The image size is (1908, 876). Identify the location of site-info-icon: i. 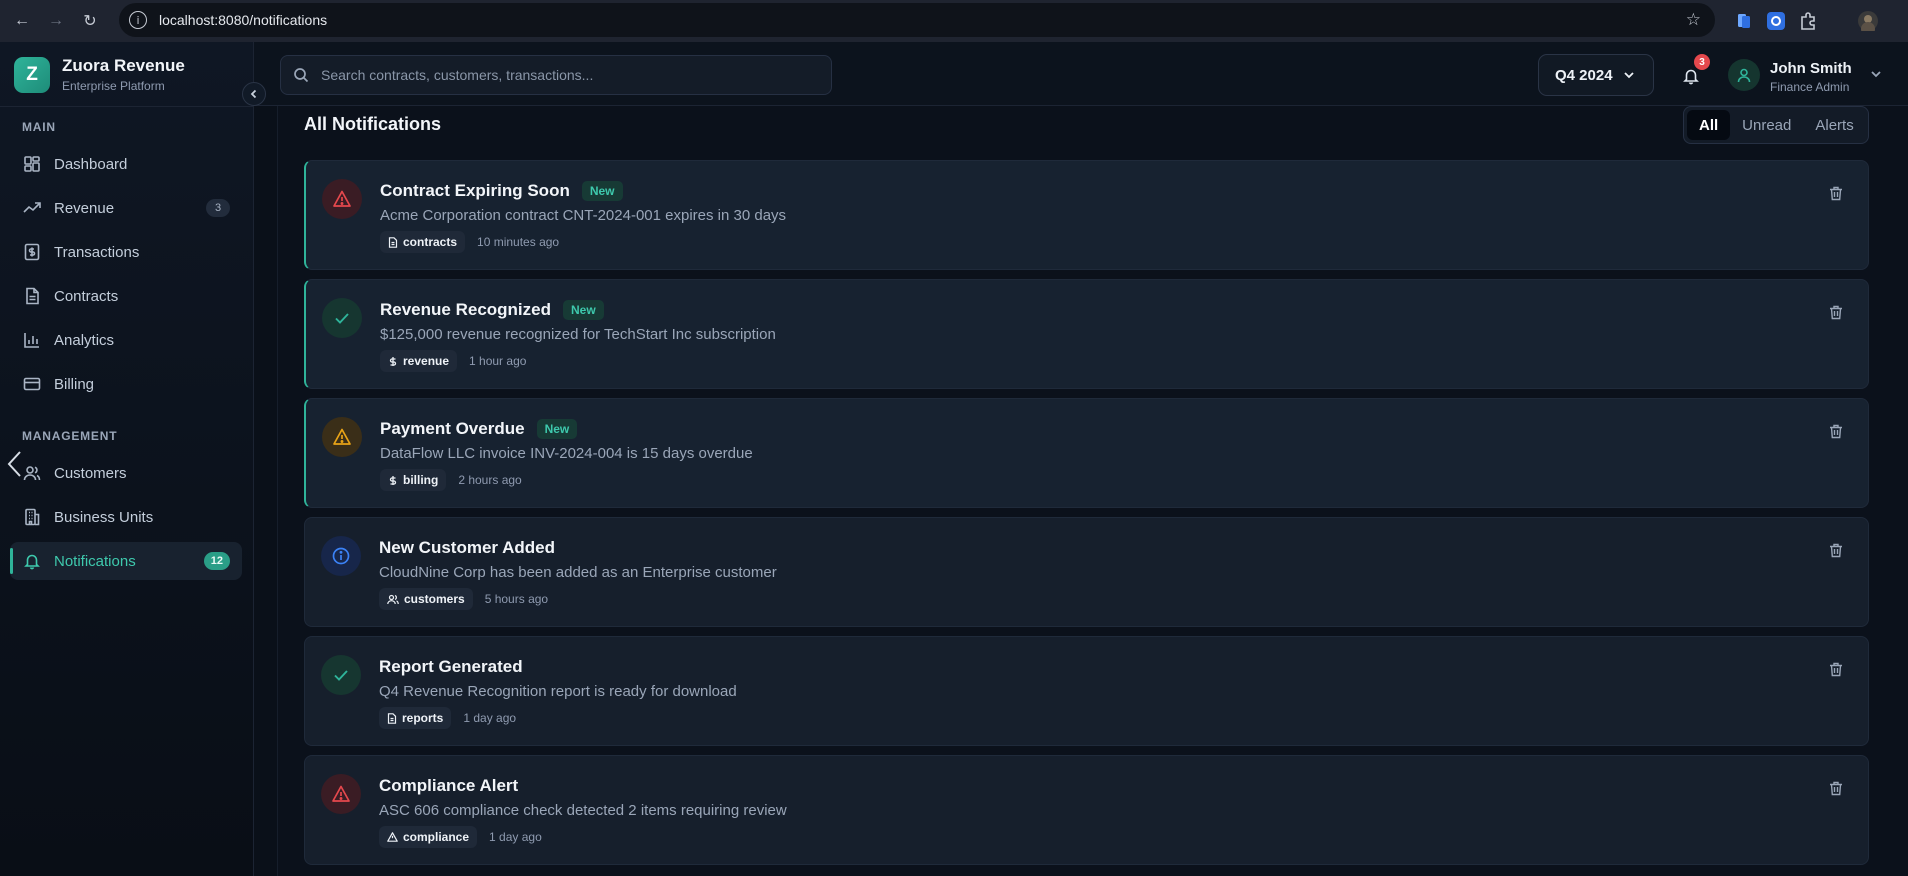
(138, 20).